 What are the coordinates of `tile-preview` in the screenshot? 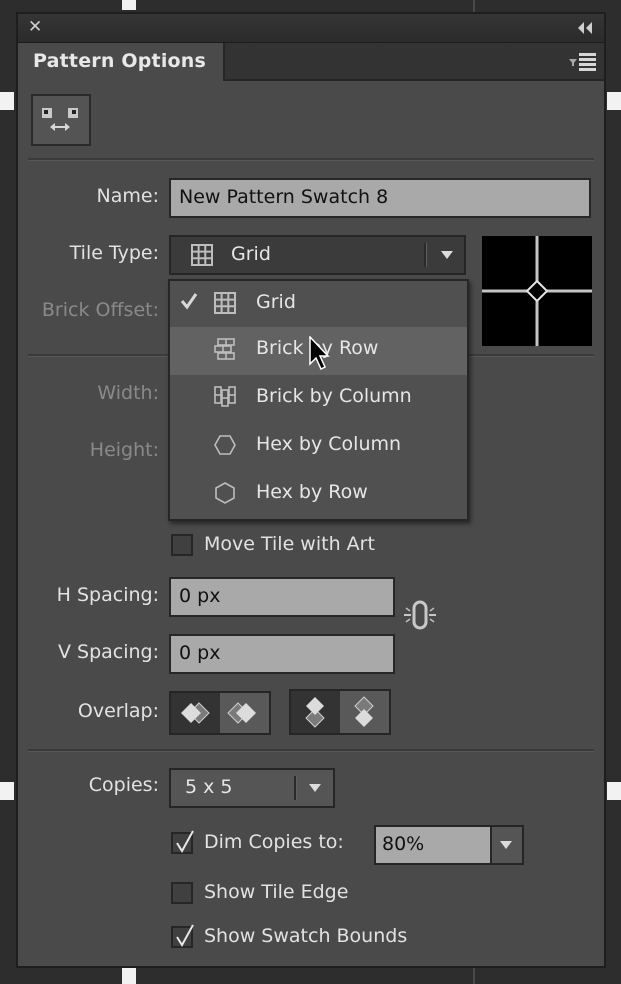 It's located at (537, 291).